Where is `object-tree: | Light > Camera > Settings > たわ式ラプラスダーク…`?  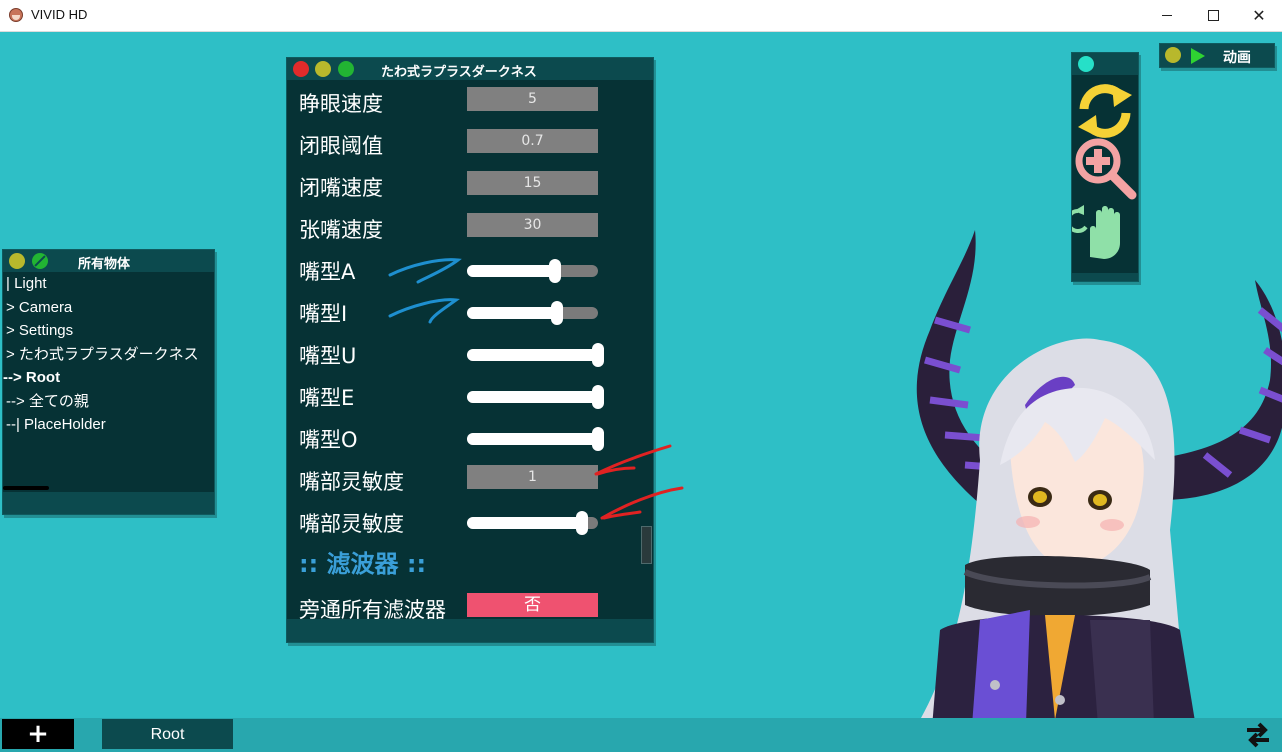 object-tree: | Light > Camera > Settings > たわ式ラプラスダーク… is located at coordinates (108, 354).